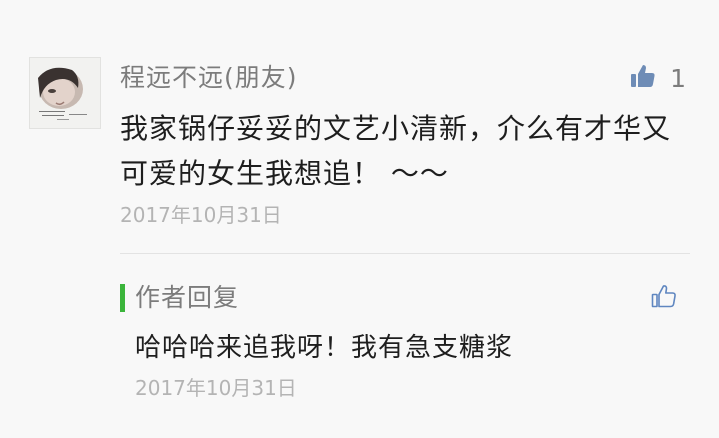 Image resolution: width=719 pixels, height=438 pixels. I want to click on avatar-image, so click(65, 93).